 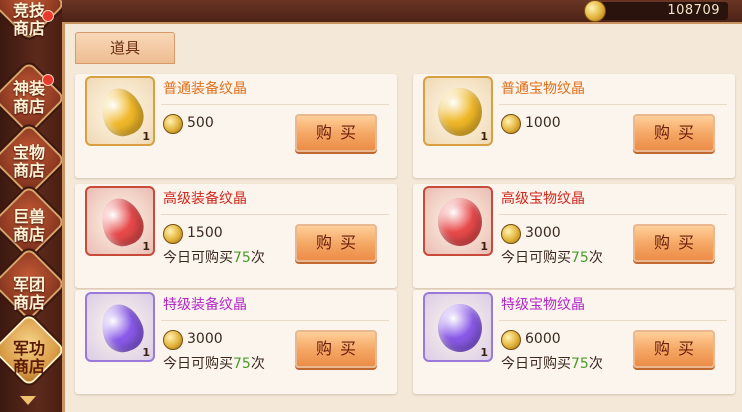 I want to click on item-price: 6000, so click(x=543, y=339).